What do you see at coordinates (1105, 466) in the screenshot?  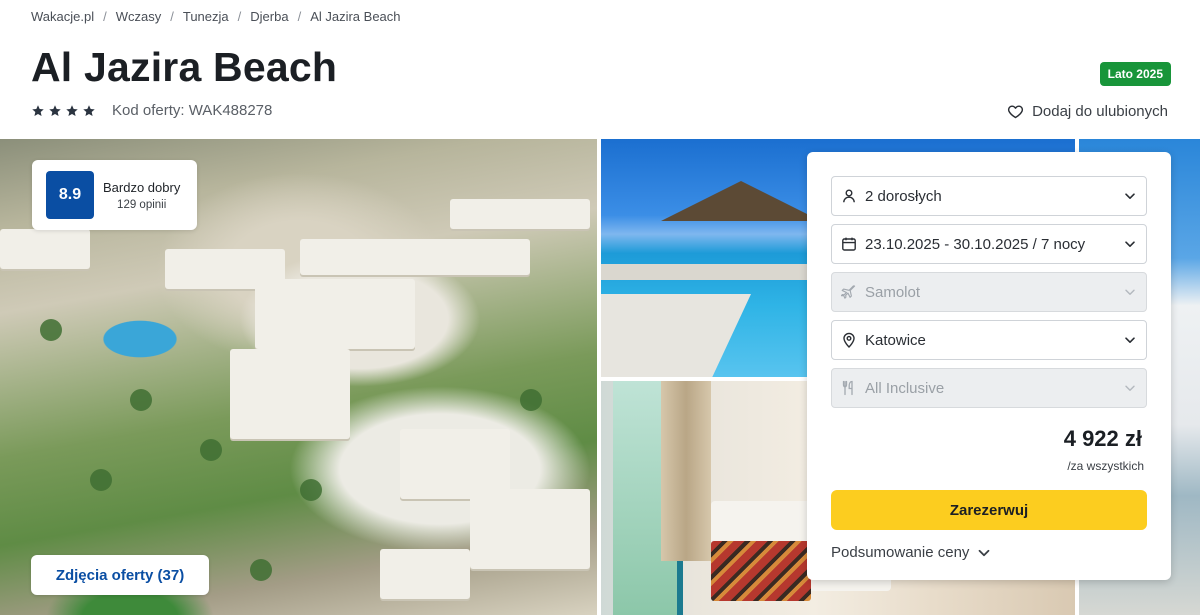 I see `price-note: /za wszystkich` at bounding box center [1105, 466].